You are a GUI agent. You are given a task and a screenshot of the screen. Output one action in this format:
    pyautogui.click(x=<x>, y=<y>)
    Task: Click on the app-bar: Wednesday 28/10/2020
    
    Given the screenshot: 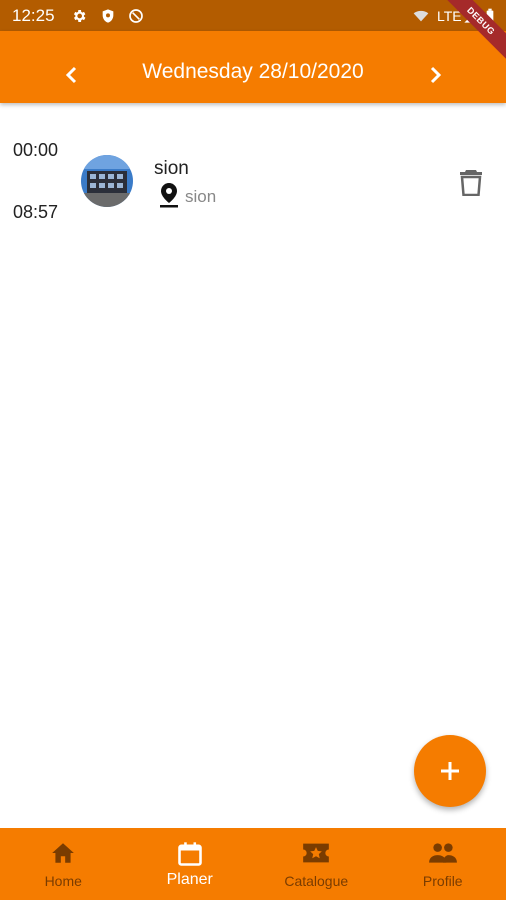 What is the action you would take?
    pyautogui.click(x=253, y=67)
    